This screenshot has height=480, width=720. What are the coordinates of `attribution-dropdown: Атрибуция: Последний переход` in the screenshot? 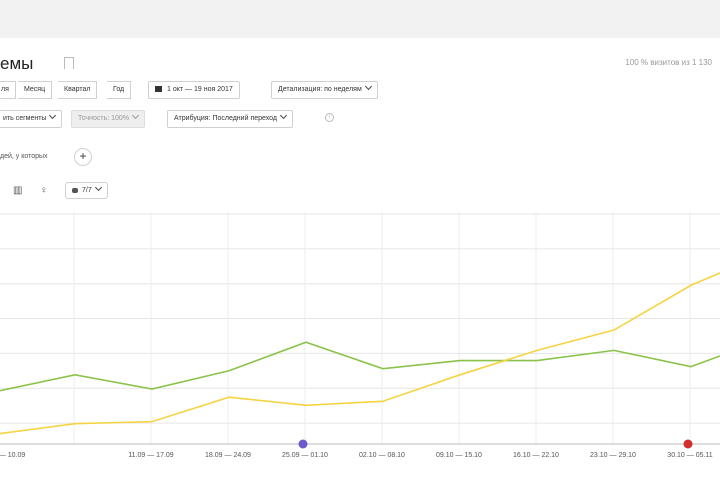 It's located at (230, 119).